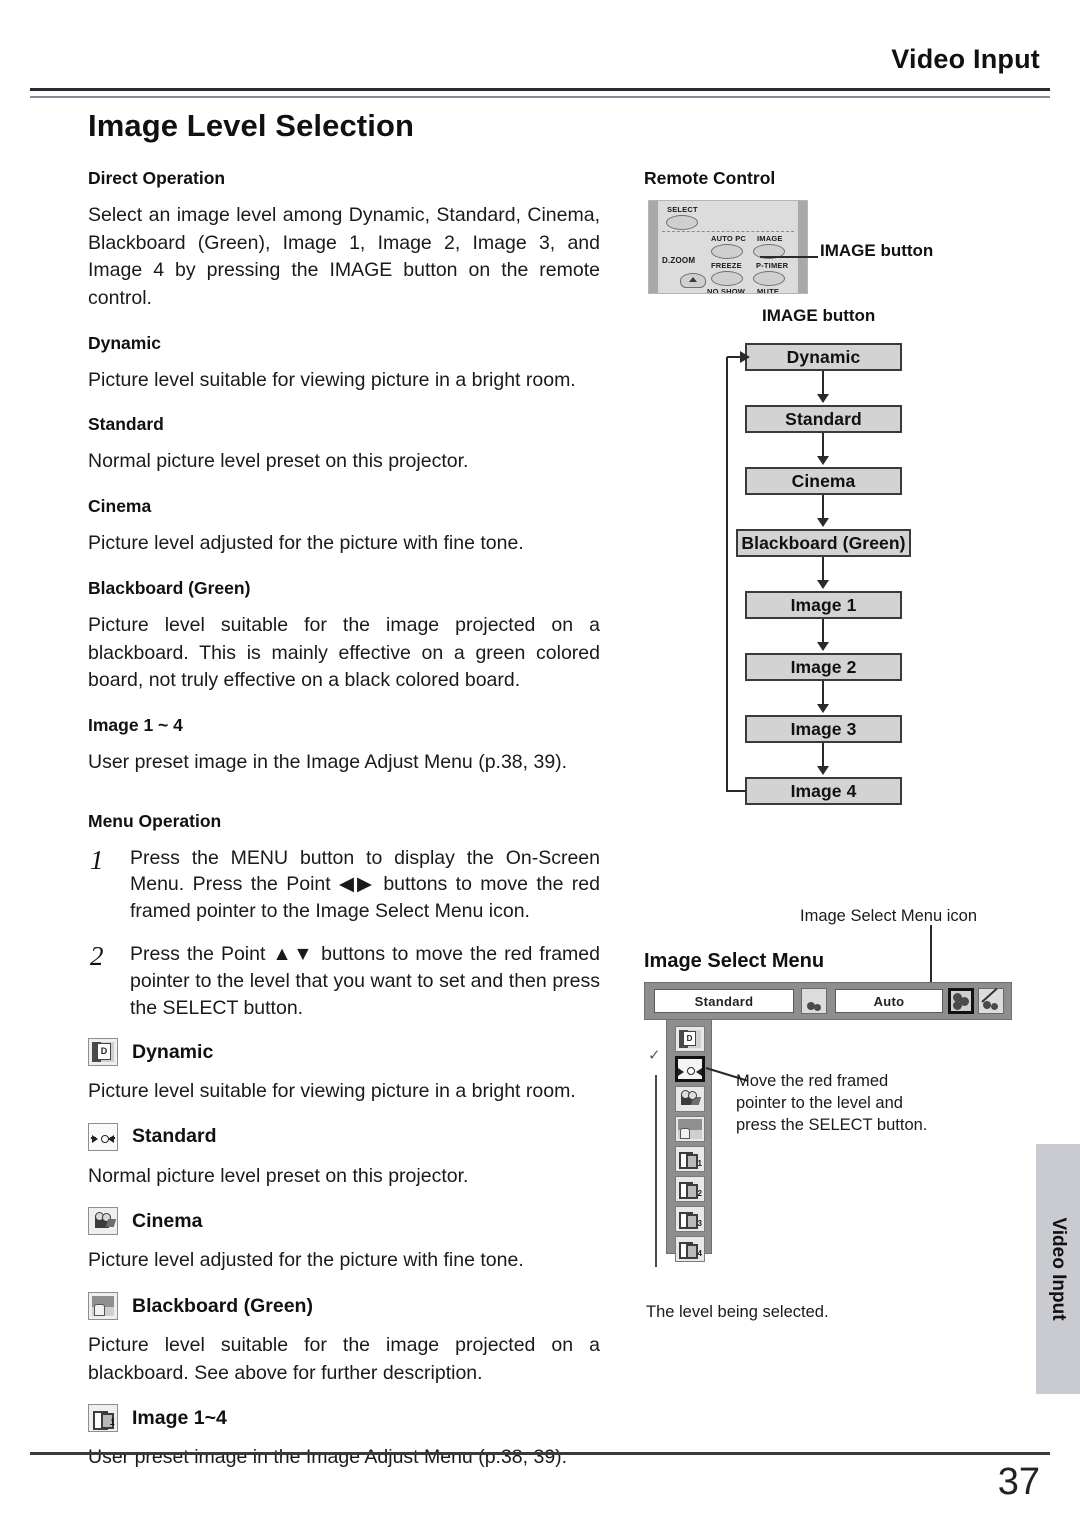 This screenshot has width=1080, height=1532. I want to click on flow-box-cinema: Cinema, so click(823, 481).